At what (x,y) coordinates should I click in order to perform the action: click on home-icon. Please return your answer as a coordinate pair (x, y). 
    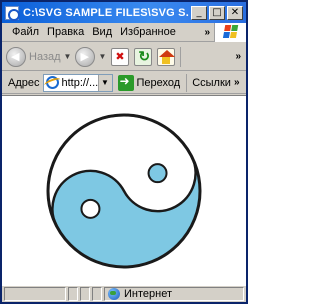
    Looking at the image, I should click on (166, 56).